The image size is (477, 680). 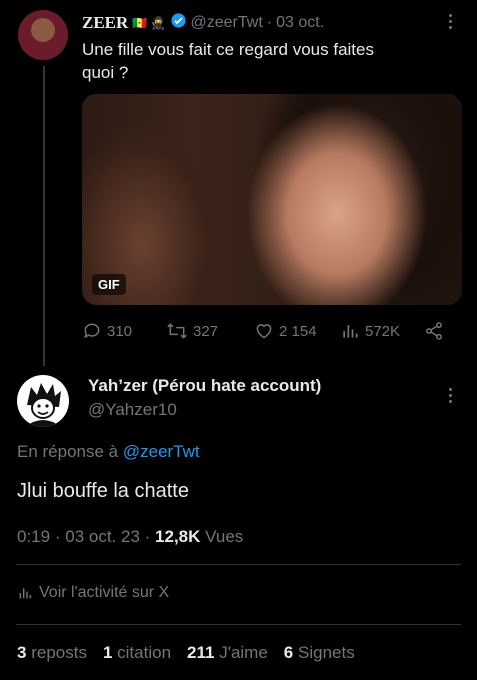 I want to click on quotes-label: citation, so click(x=144, y=652).